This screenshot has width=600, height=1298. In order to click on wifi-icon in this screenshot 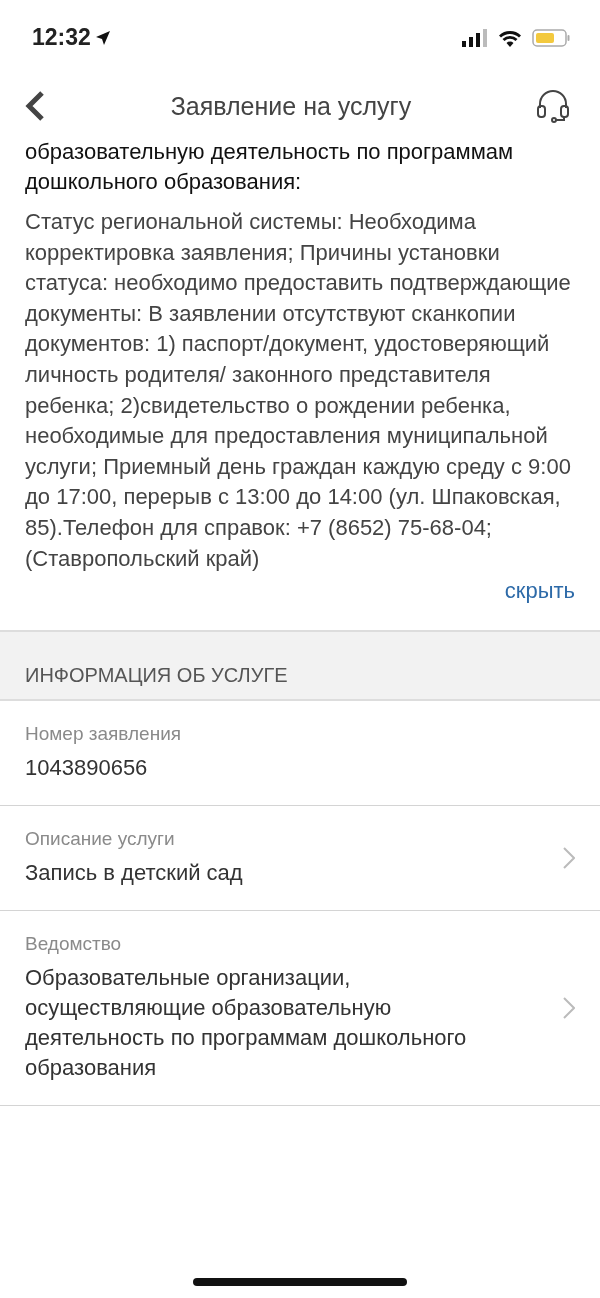, I will do `click(510, 37)`.